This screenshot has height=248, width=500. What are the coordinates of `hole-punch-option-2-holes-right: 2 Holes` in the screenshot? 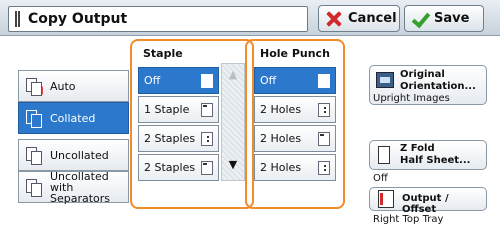 It's located at (295, 167).